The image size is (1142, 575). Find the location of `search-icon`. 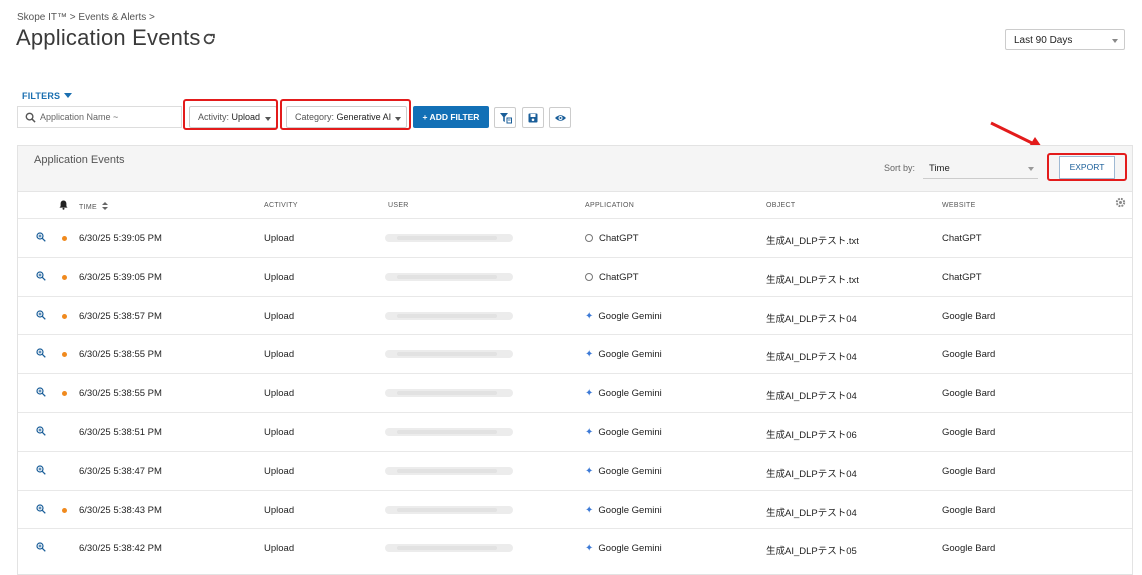

search-icon is located at coordinates (30, 117).